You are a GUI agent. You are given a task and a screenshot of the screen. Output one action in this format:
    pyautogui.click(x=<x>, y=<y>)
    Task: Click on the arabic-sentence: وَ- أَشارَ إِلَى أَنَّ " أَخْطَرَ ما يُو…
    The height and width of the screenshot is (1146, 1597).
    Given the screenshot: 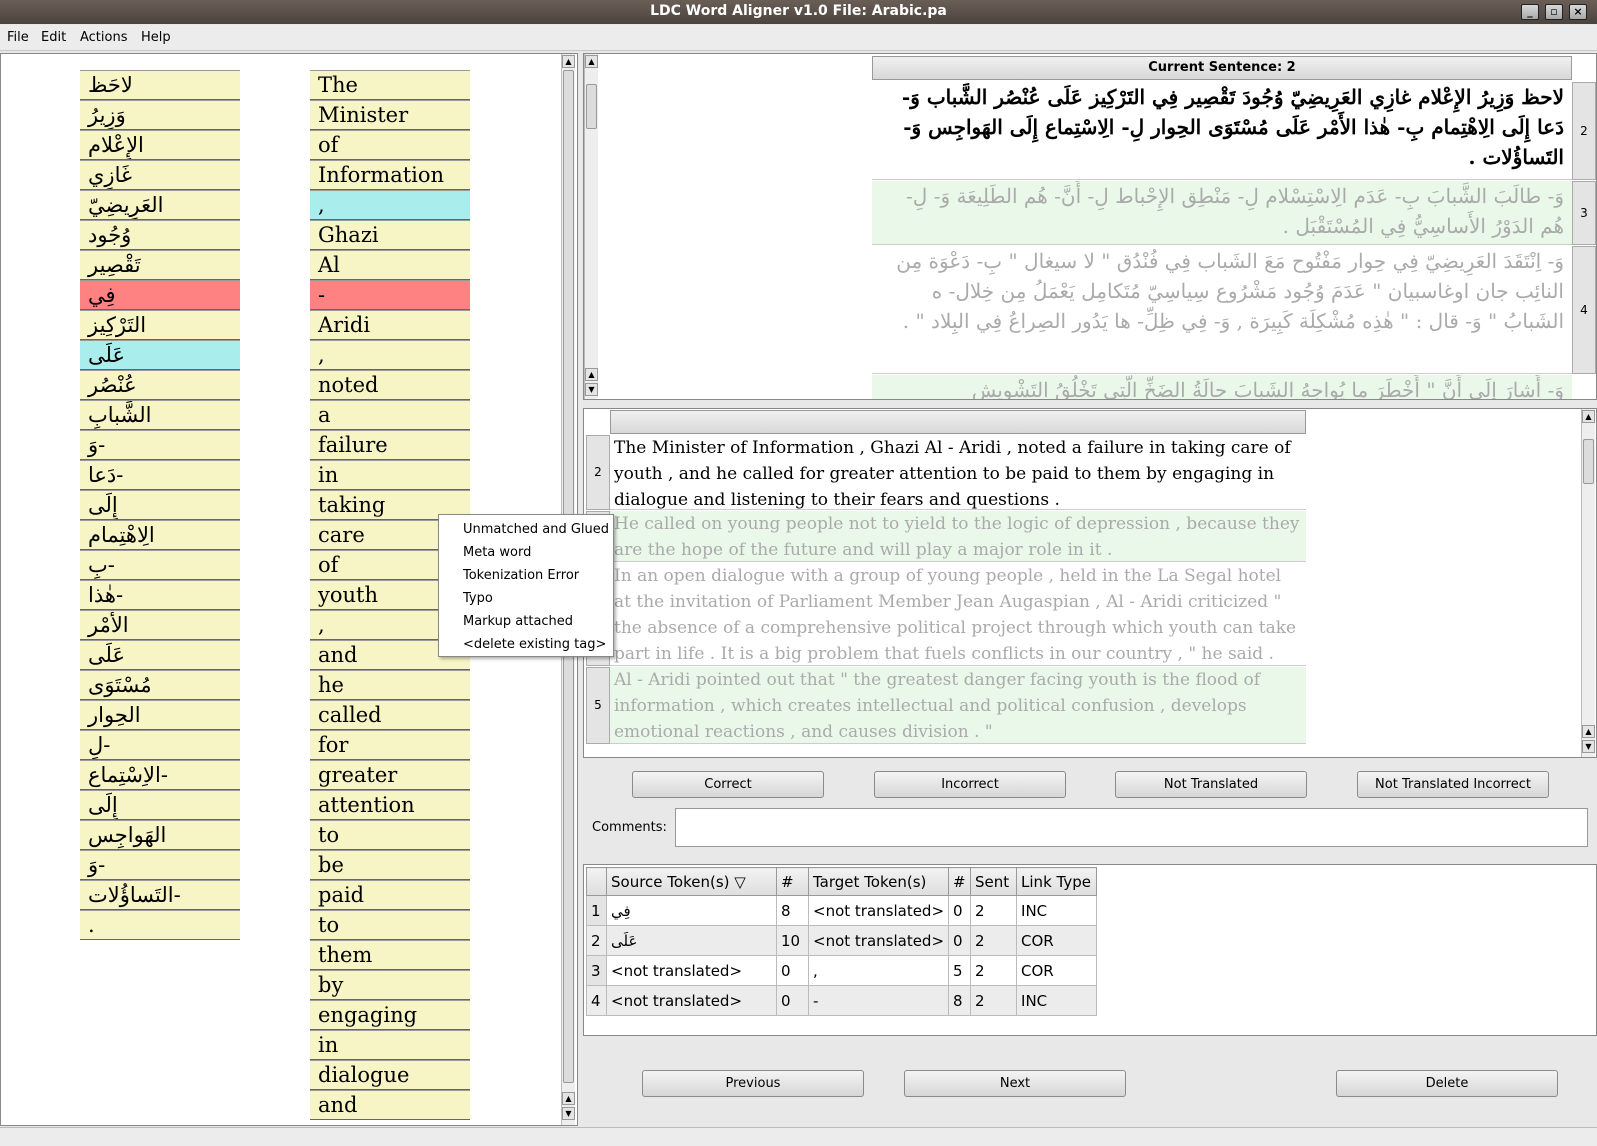 What is the action you would take?
    pyautogui.click(x=1222, y=387)
    